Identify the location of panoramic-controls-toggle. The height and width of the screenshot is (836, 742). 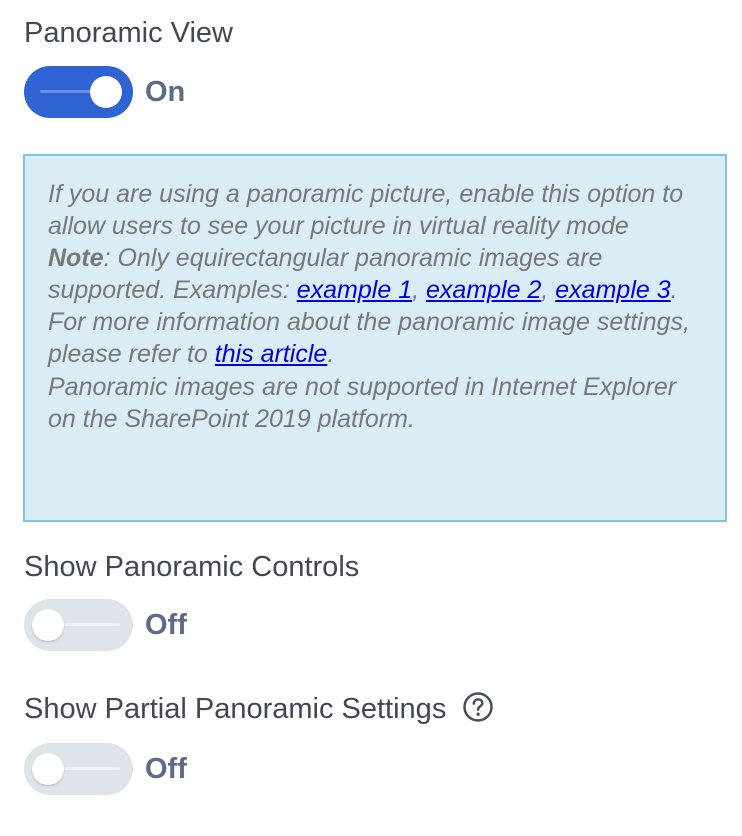
(78, 625).